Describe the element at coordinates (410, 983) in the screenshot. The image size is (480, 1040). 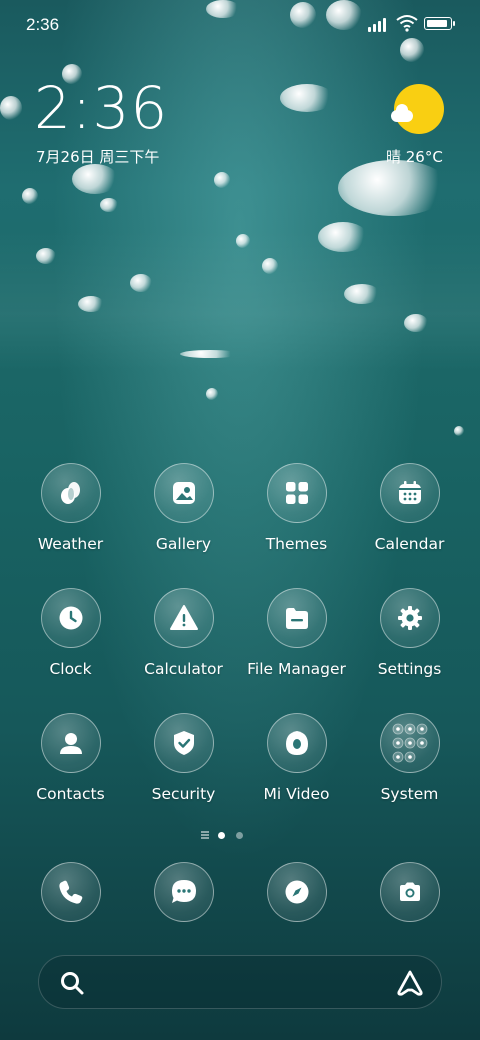
I see `assistant-icon` at that location.